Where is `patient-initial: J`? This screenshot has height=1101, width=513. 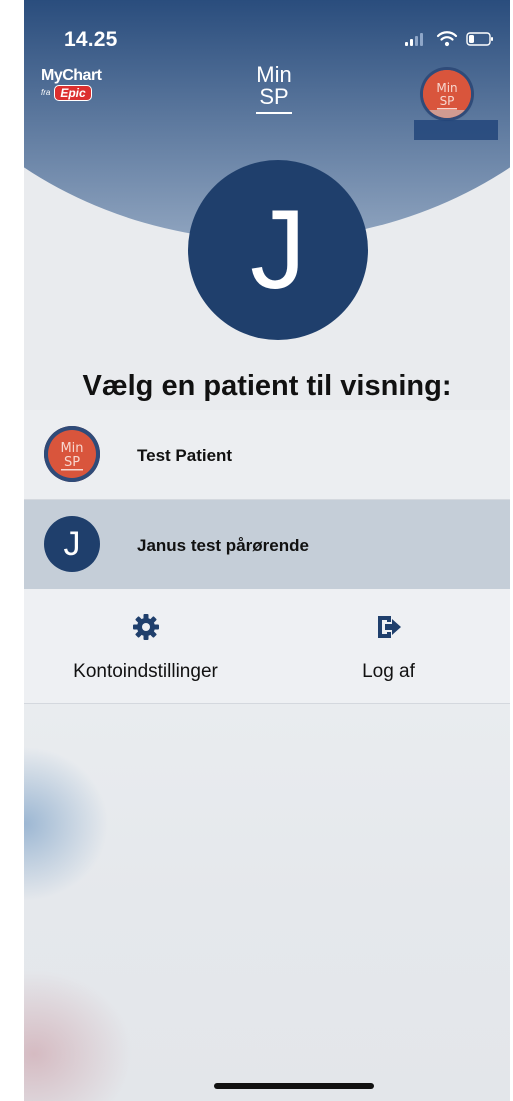
patient-initial: J is located at coordinates (72, 543).